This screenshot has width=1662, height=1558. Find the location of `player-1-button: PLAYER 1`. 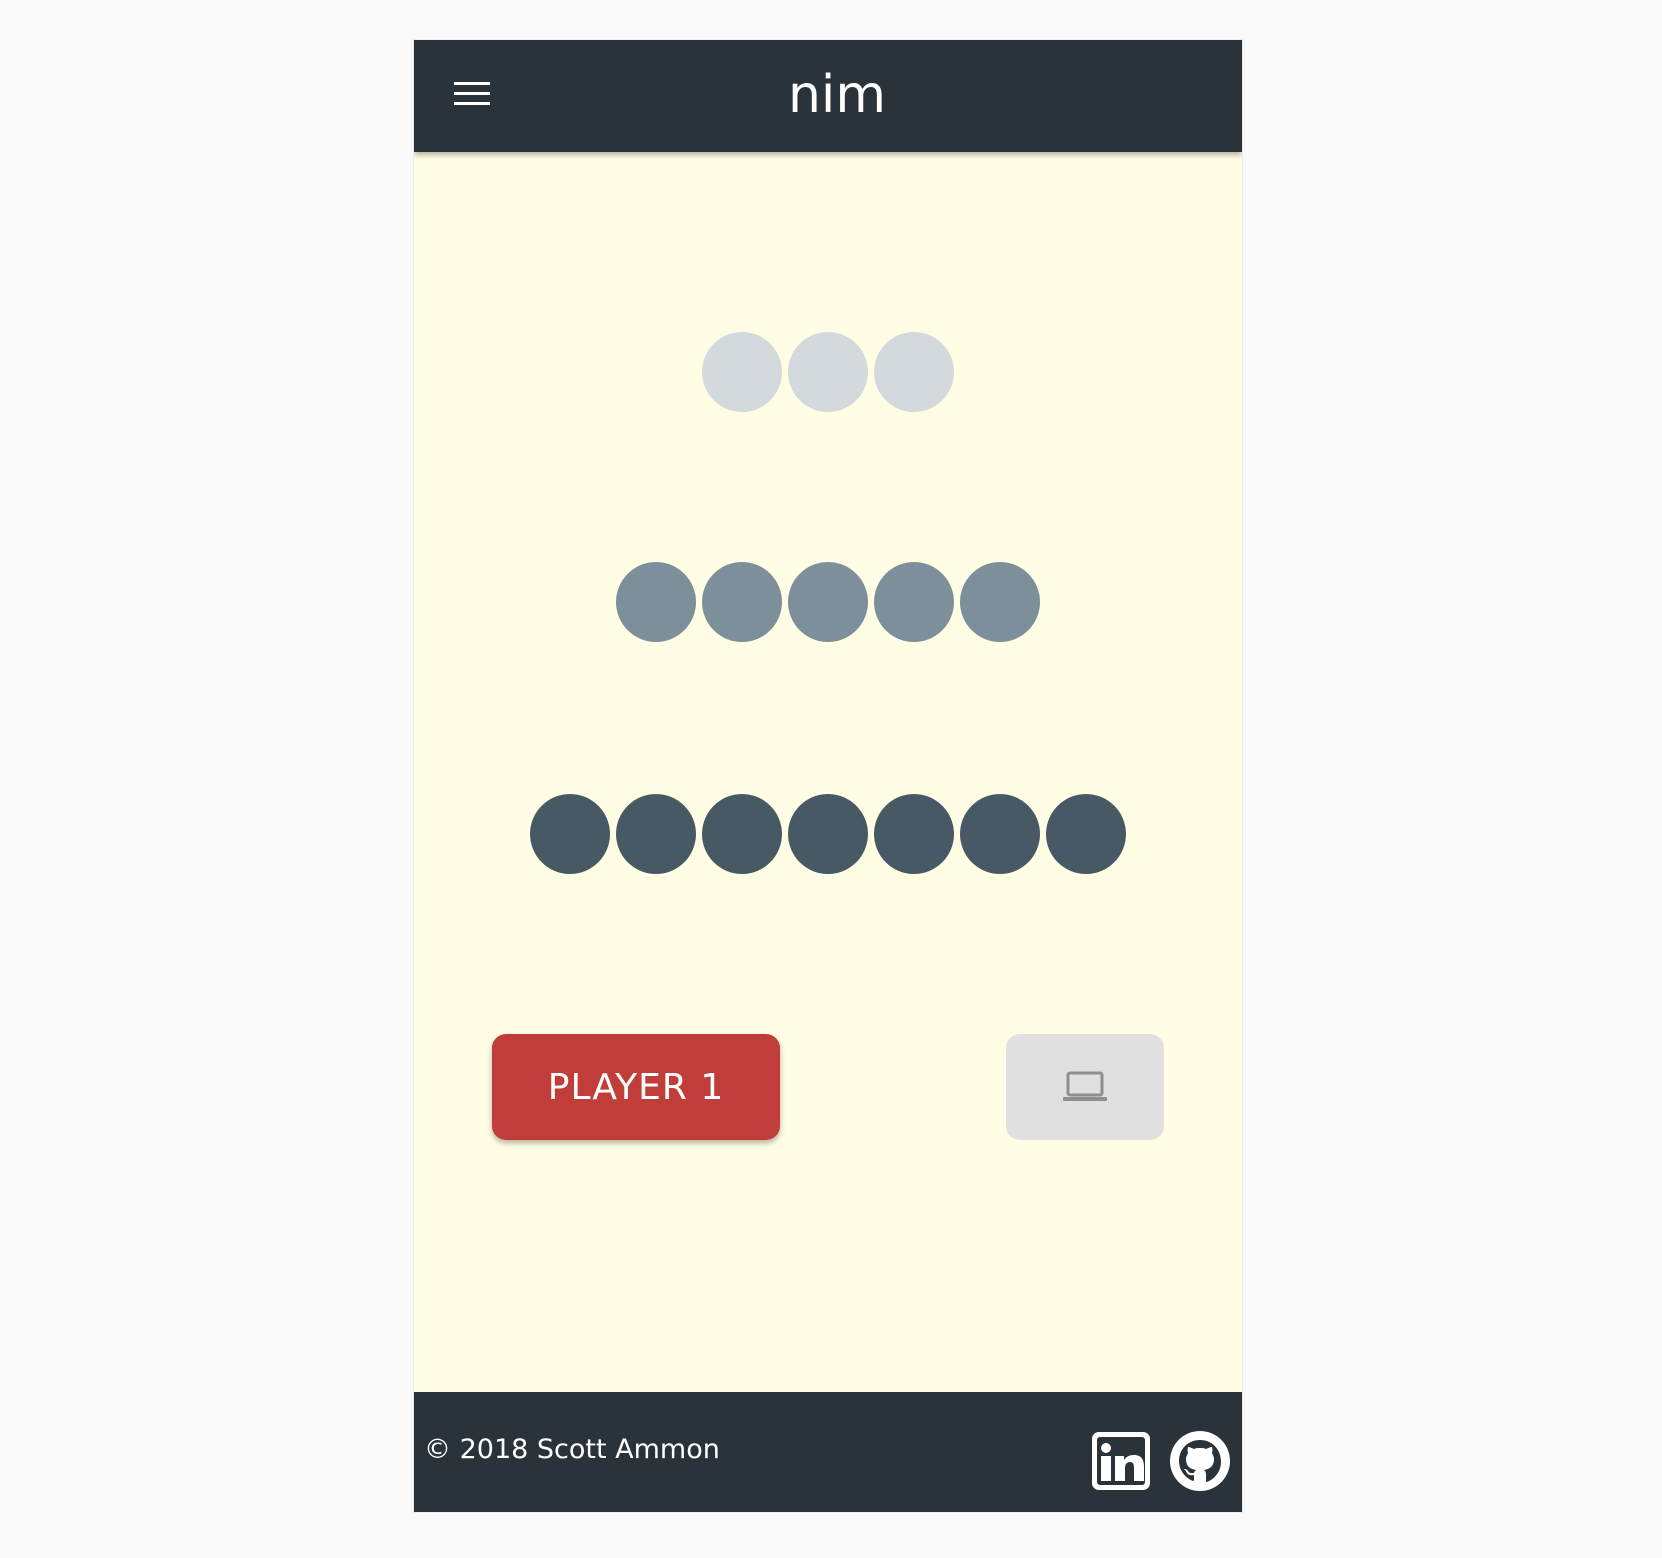

player-1-button: PLAYER 1 is located at coordinates (636, 1087).